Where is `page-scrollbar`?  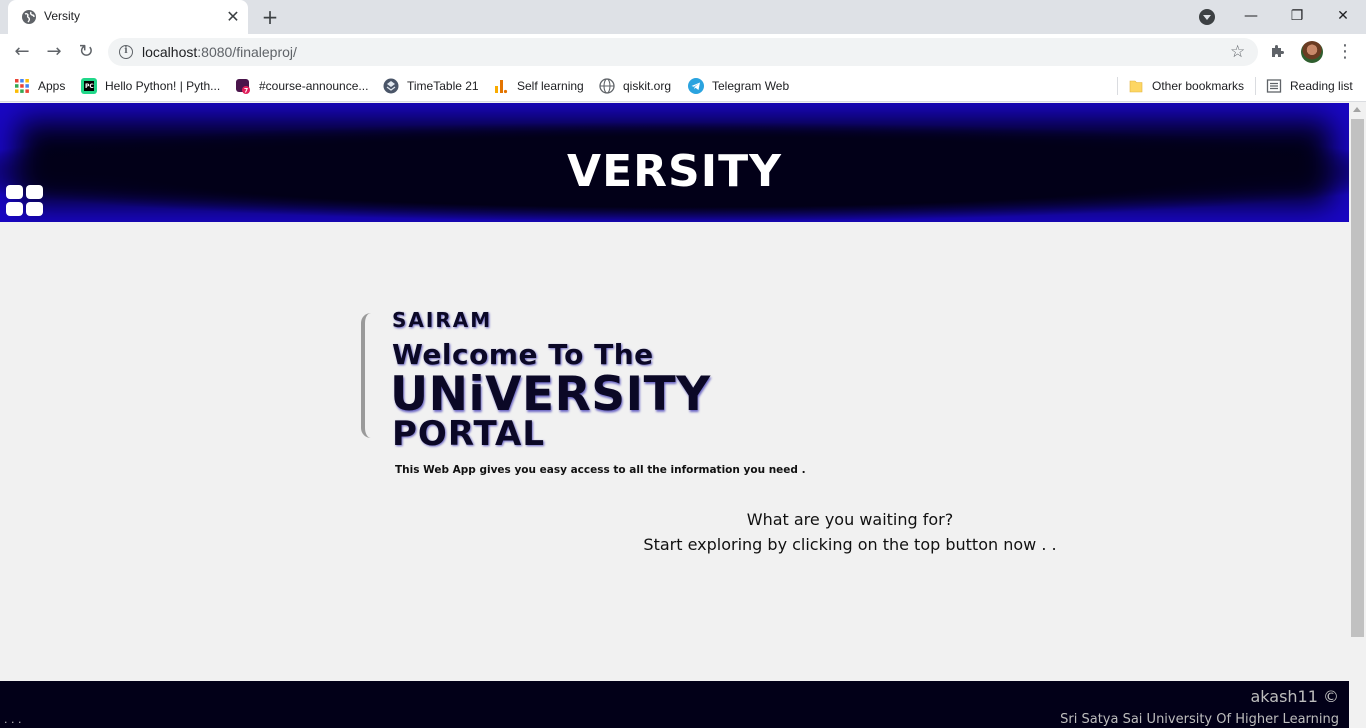 page-scrollbar is located at coordinates (1357, 415).